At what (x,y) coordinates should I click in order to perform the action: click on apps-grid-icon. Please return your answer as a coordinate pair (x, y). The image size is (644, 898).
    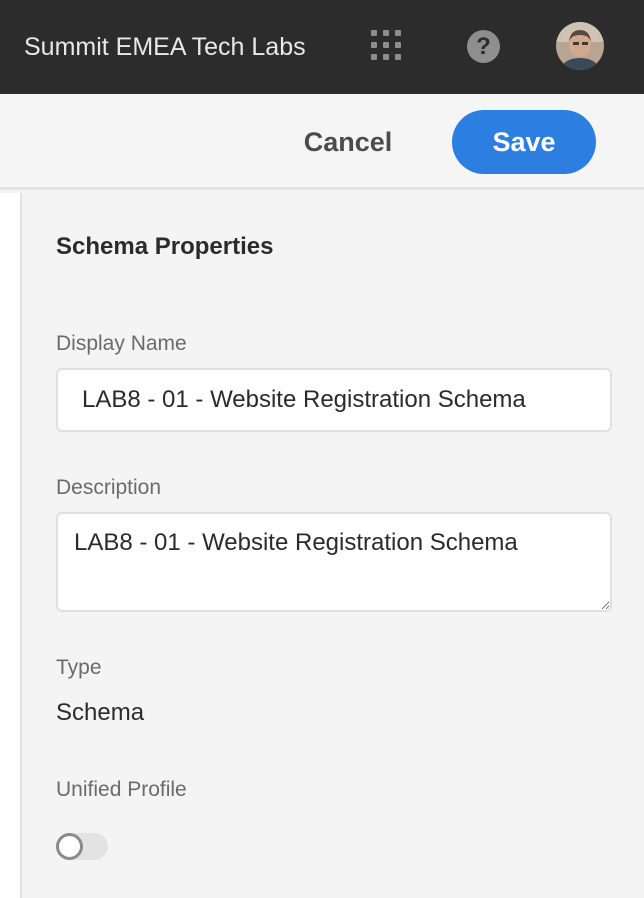
    Looking at the image, I should click on (387, 46).